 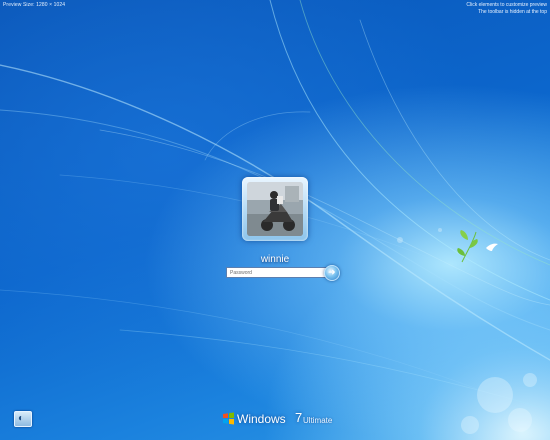 I want to click on submit-button: ➜, so click(x=332, y=273).